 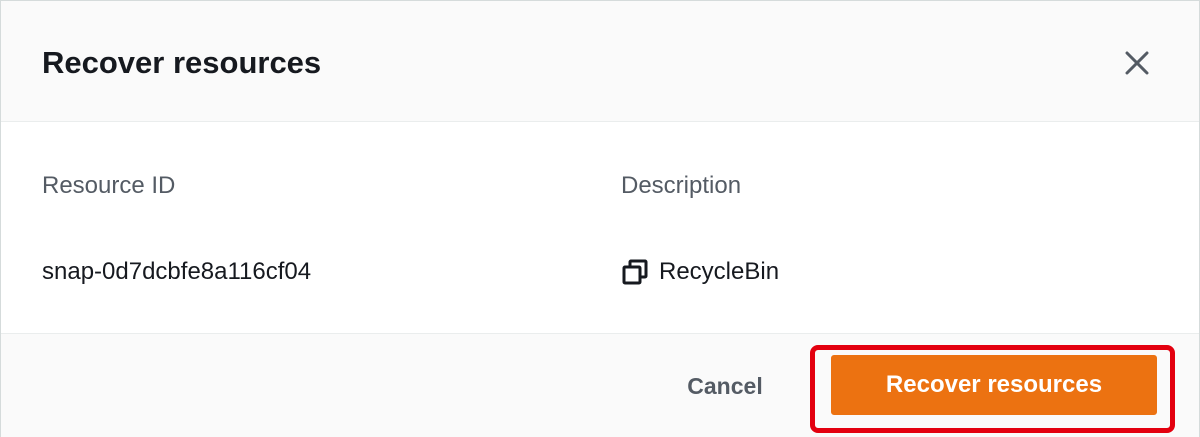 I want to click on dialog-title: Recover resources, so click(x=182, y=62).